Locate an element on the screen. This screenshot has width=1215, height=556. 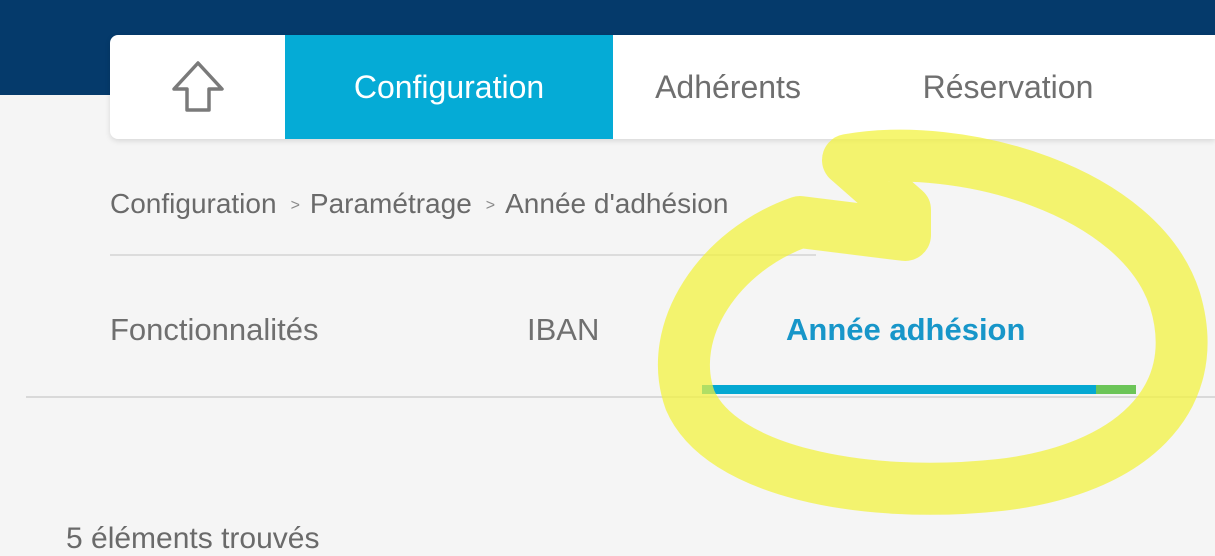
active-subtab-underline is located at coordinates (919, 389).